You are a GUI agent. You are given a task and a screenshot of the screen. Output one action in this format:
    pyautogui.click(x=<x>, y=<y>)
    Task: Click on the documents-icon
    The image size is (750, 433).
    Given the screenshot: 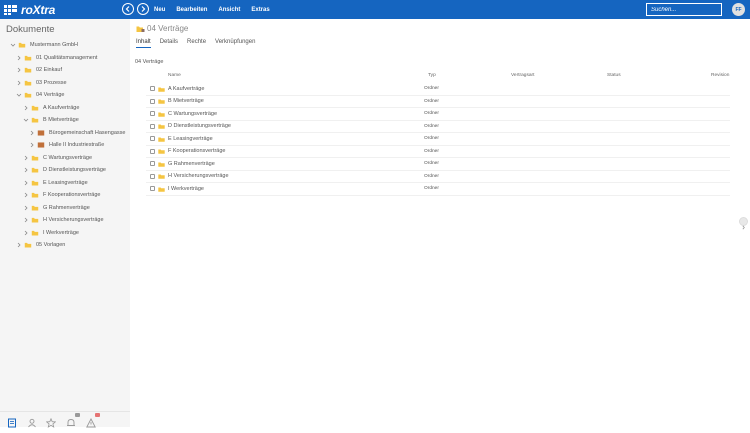 What is the action you would take?
    pyautogui.click(x=12, y=421)
    